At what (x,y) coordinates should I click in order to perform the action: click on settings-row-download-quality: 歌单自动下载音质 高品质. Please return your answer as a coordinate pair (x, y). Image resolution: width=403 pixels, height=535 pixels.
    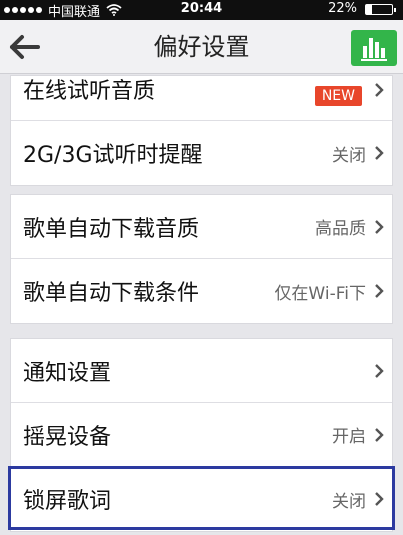
    Looking at the image, I should click on (201, 227).